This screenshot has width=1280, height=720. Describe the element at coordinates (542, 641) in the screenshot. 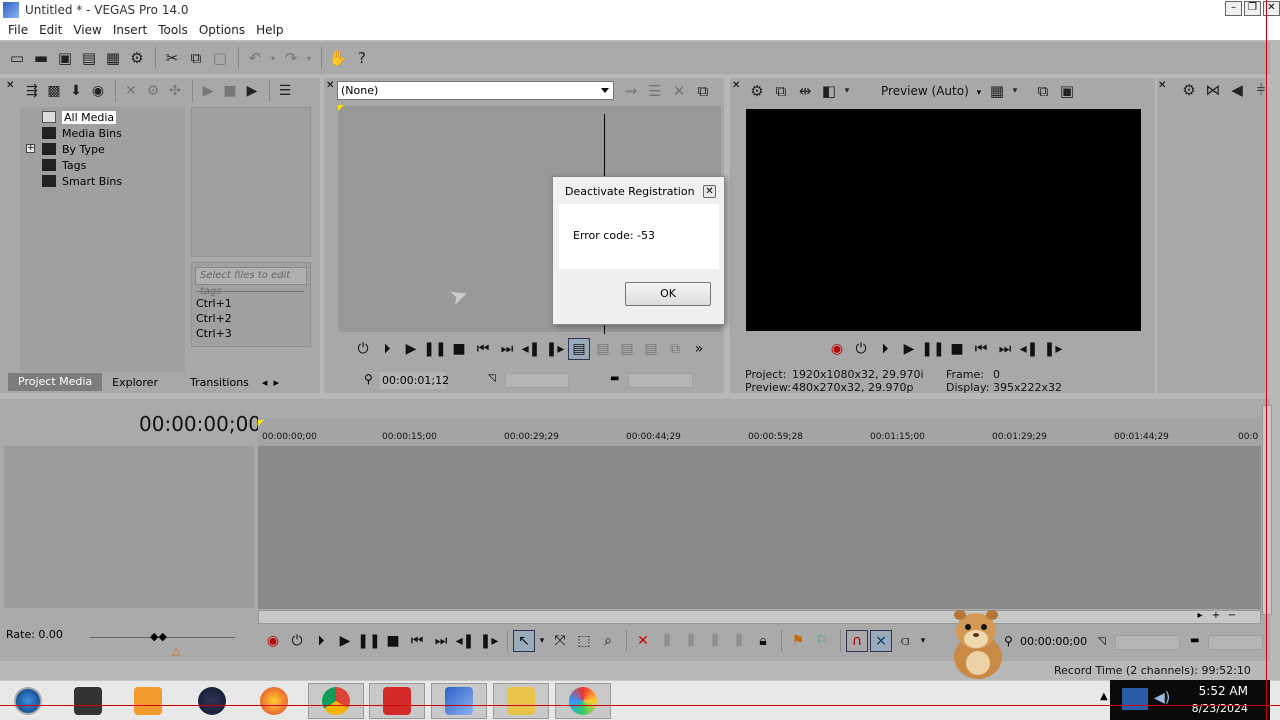

I see `chevron-down-icon: ▾` at that location.